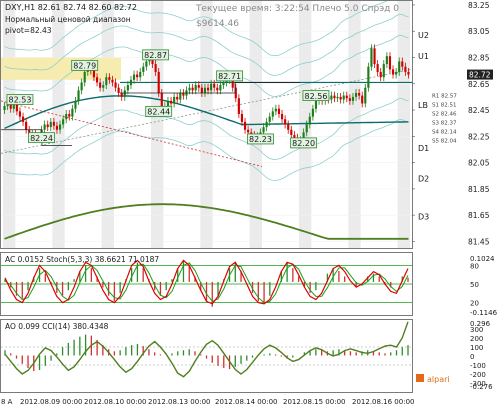  What do you see at coordinates (476, 348) in the screenshot?
I see `ao-axis-tick-label: 100` at bounding box center [476, 348].